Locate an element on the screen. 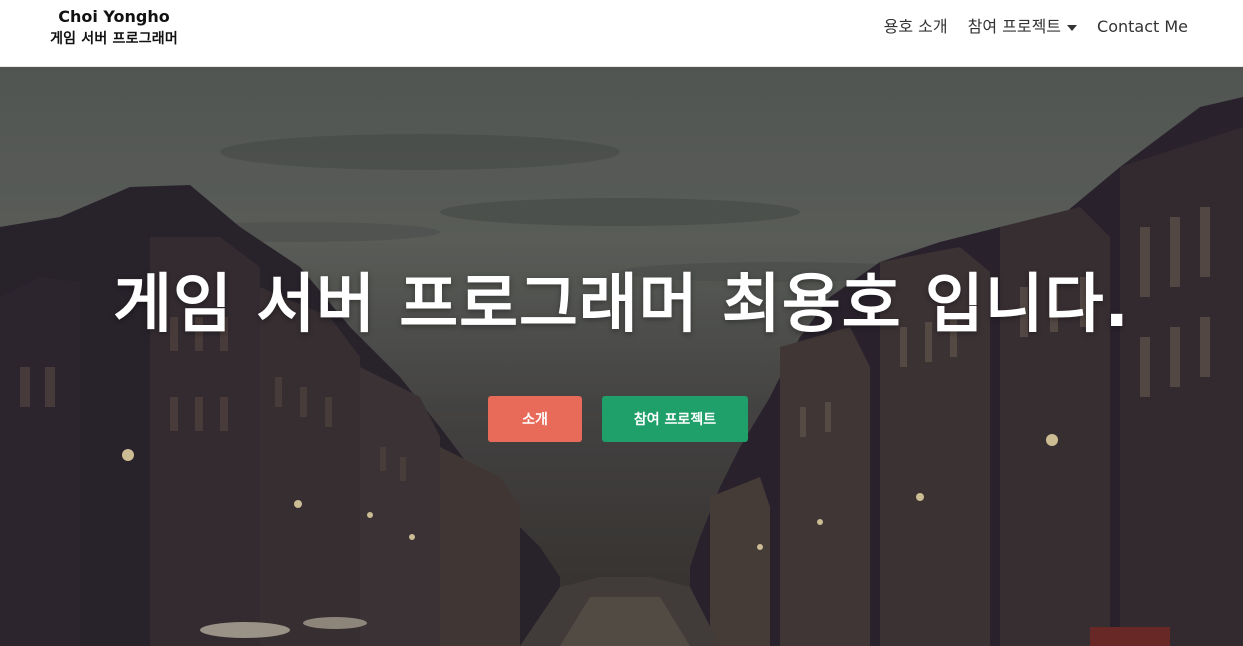 The width and height of the screenshot is (1243, 646). brand-subtitle: 게임 서버 프로그래머 is located at coordinates (114, 39).